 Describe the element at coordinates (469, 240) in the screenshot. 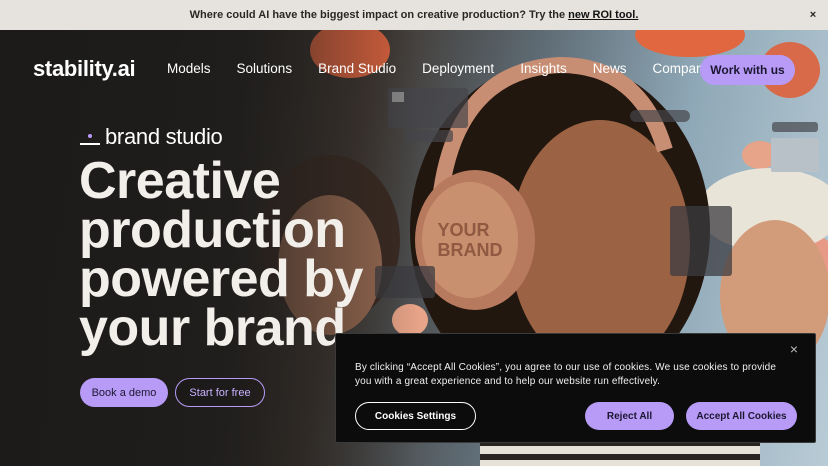

I see `headphone-brand-text: YOUR BRAND` at that location.